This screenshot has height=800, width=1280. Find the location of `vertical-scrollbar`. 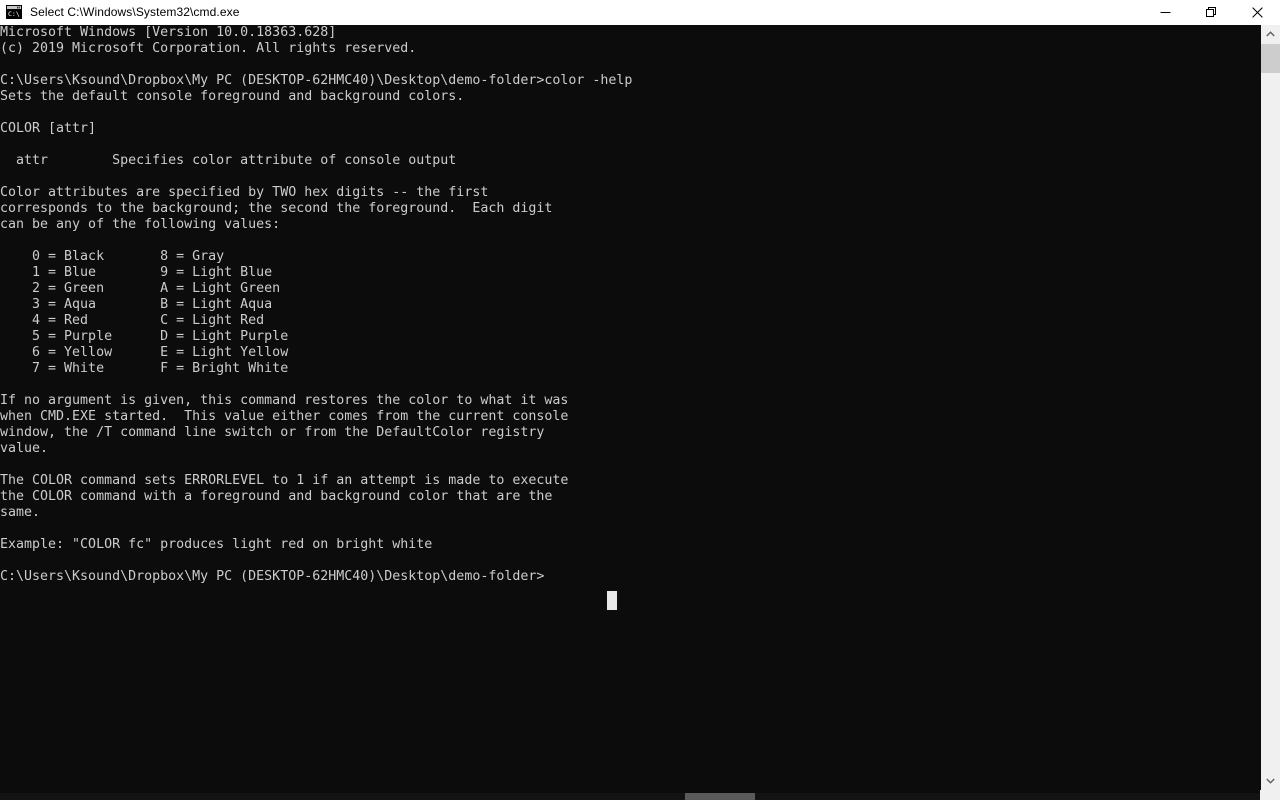

vertical-scrollbar is located at coordinates (1270, 407).